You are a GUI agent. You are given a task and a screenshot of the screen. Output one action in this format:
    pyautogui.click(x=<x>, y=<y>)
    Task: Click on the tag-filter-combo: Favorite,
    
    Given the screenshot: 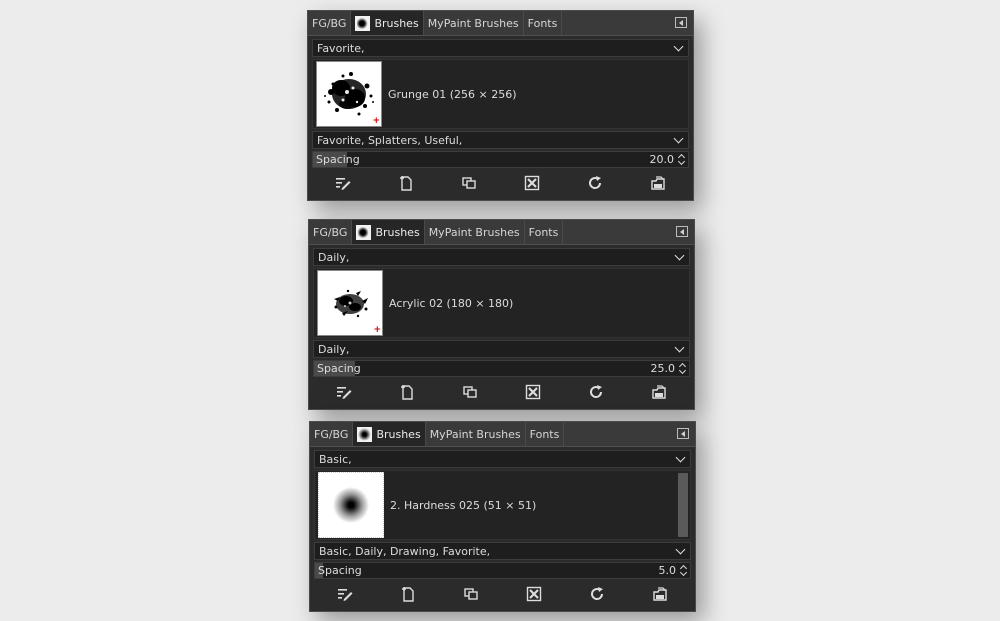 What is the action you would take?
    pyautogui.click(x=500, y=48)
    